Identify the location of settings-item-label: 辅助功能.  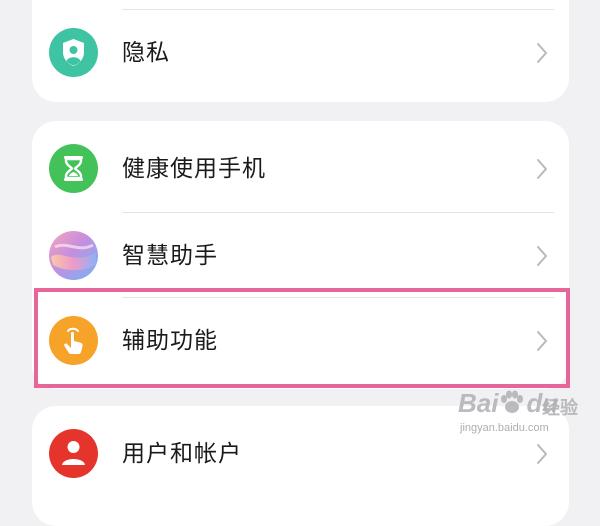
(170, 341).